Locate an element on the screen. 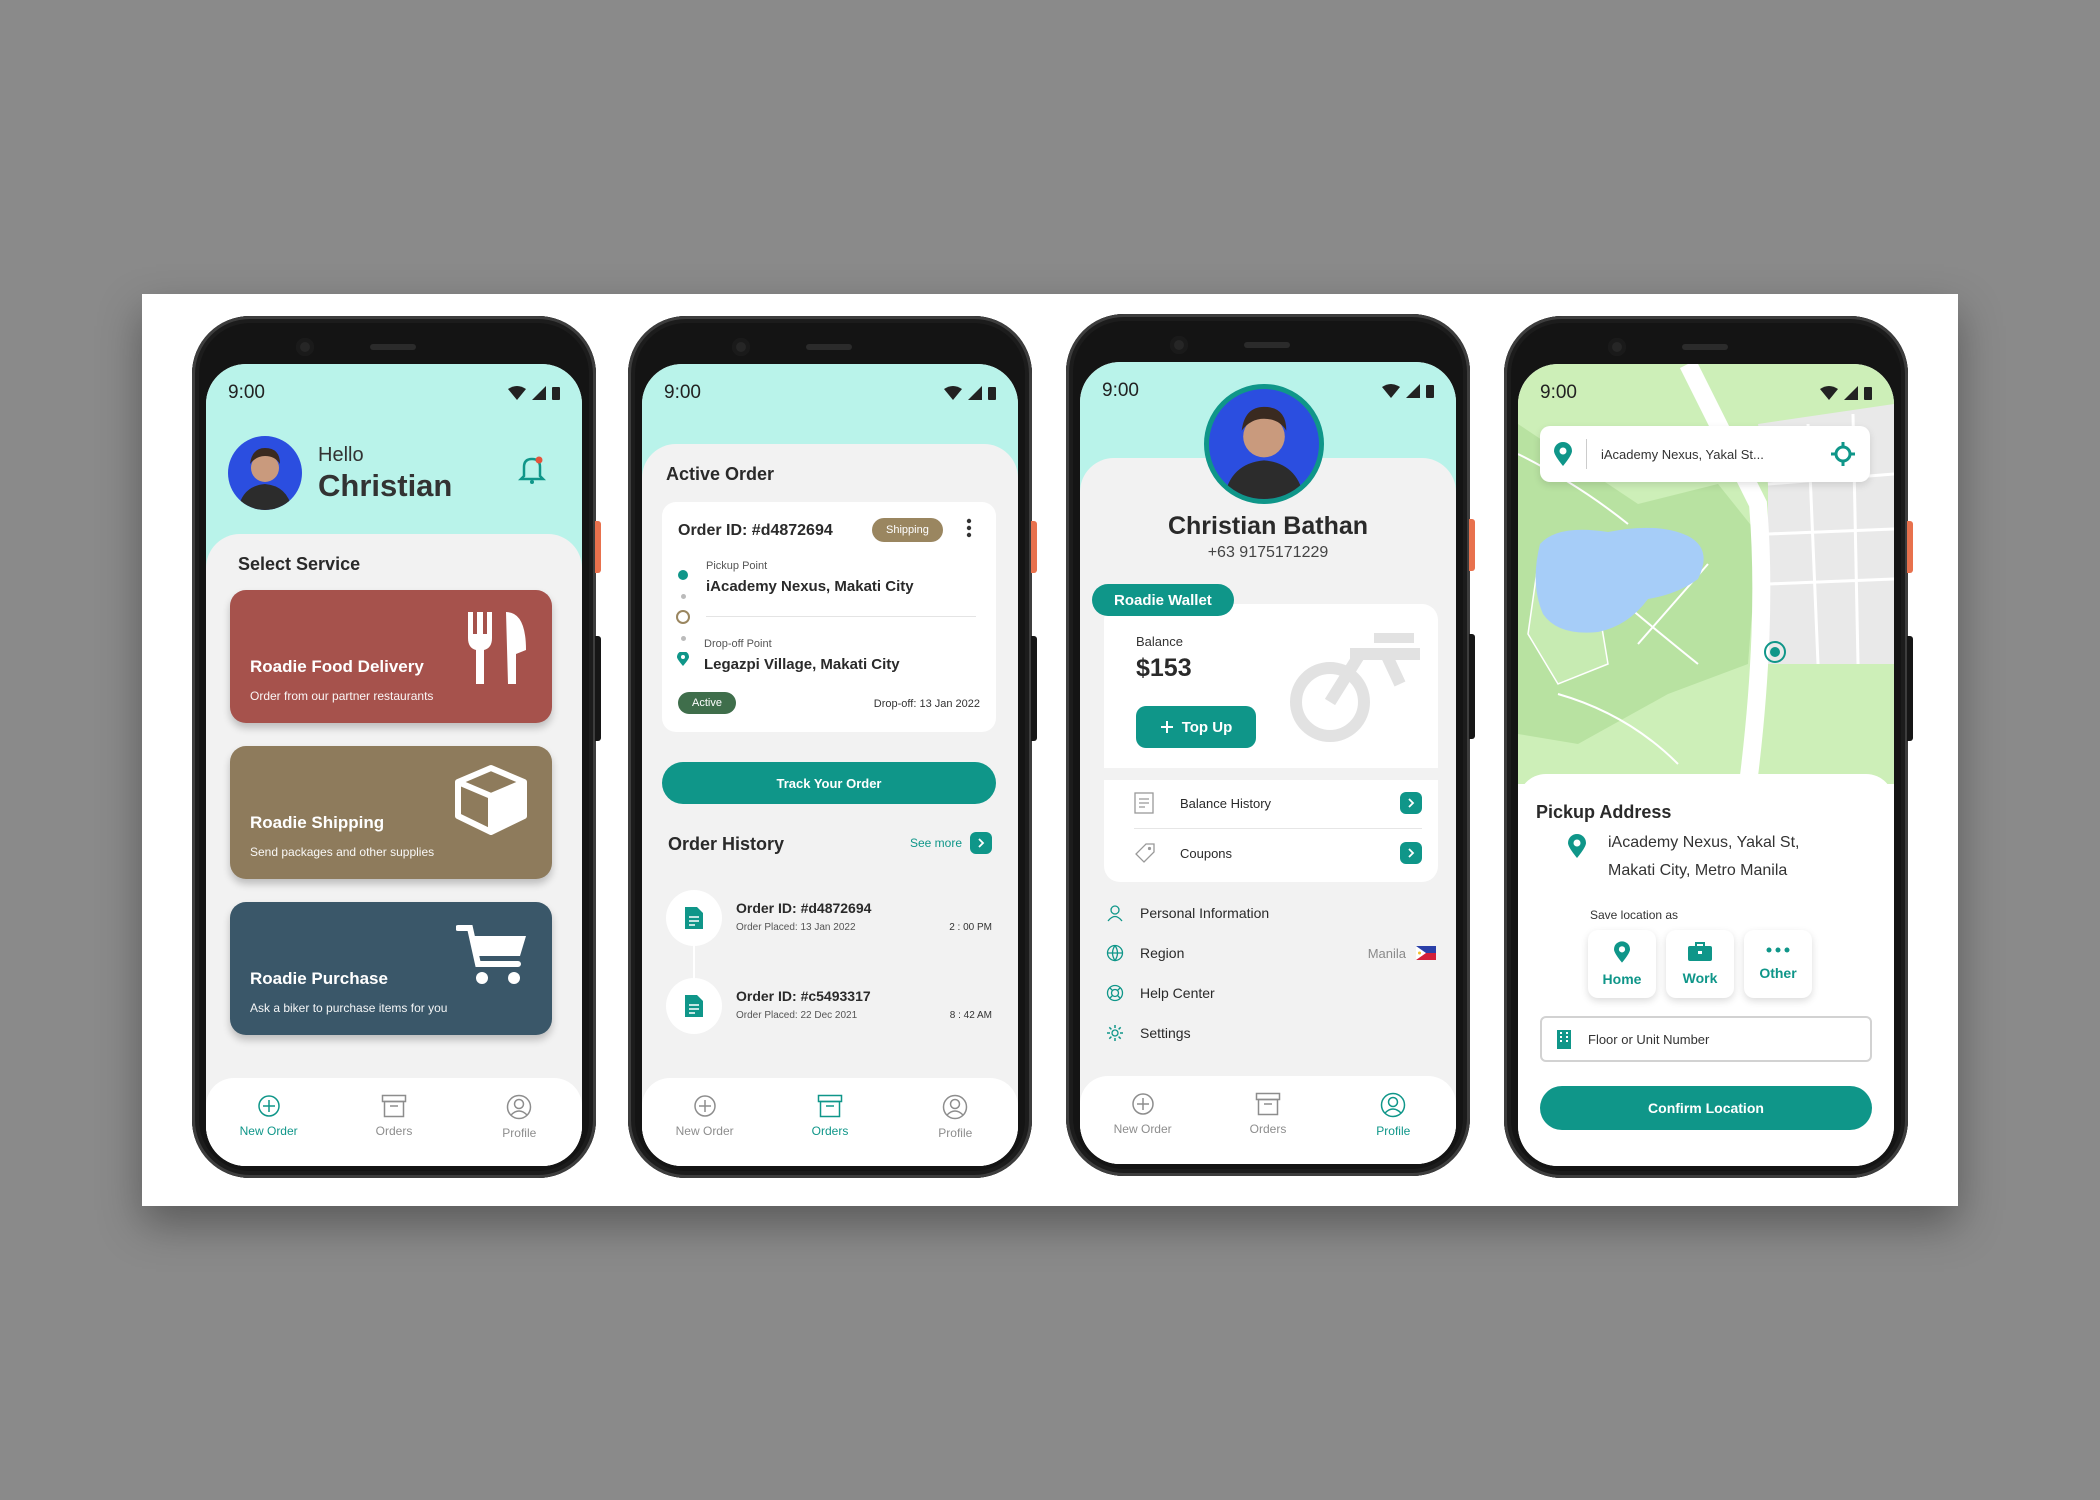  profile-name: Christian Bathan is located at coordinates (1268, 526).